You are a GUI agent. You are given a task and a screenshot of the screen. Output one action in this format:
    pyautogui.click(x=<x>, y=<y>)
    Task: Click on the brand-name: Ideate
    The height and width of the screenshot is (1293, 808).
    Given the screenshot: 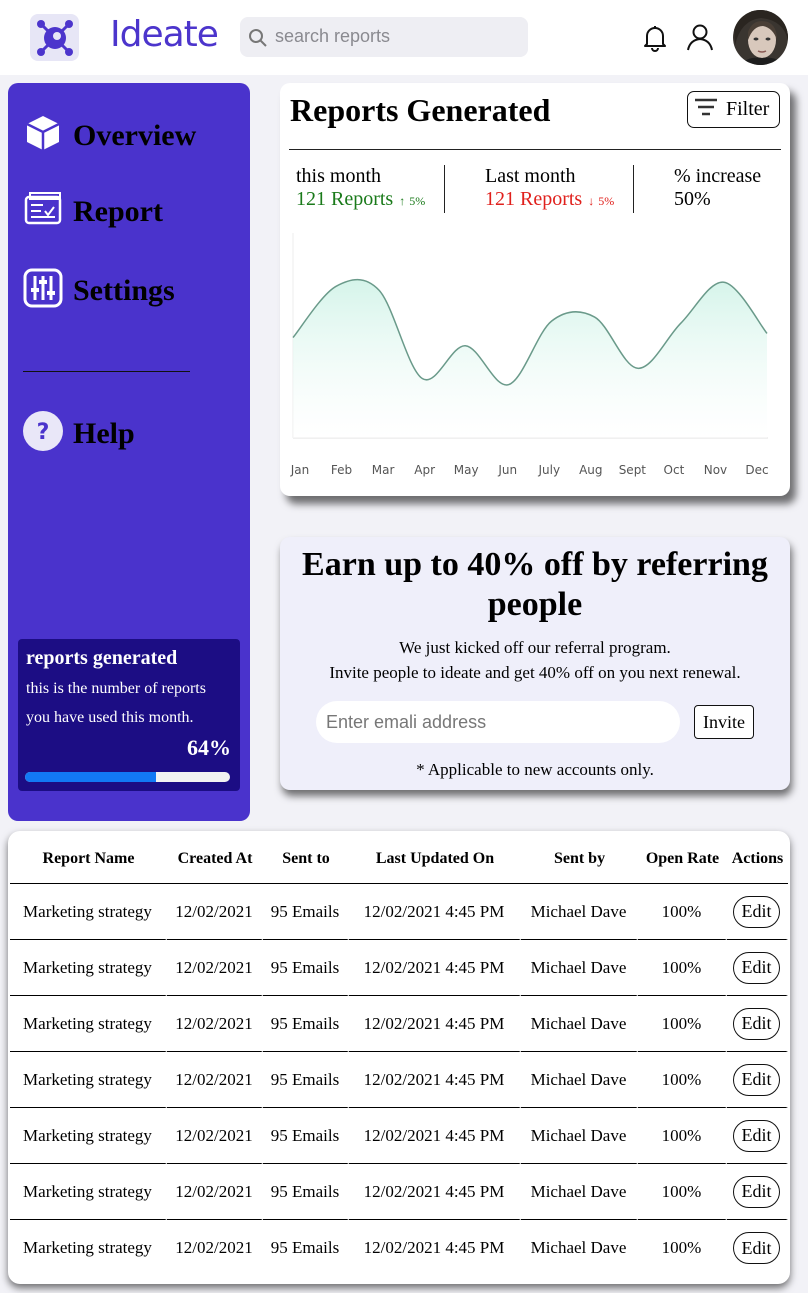 What is the action you would take?
    pyautogui.click(x=164, y=34)
    